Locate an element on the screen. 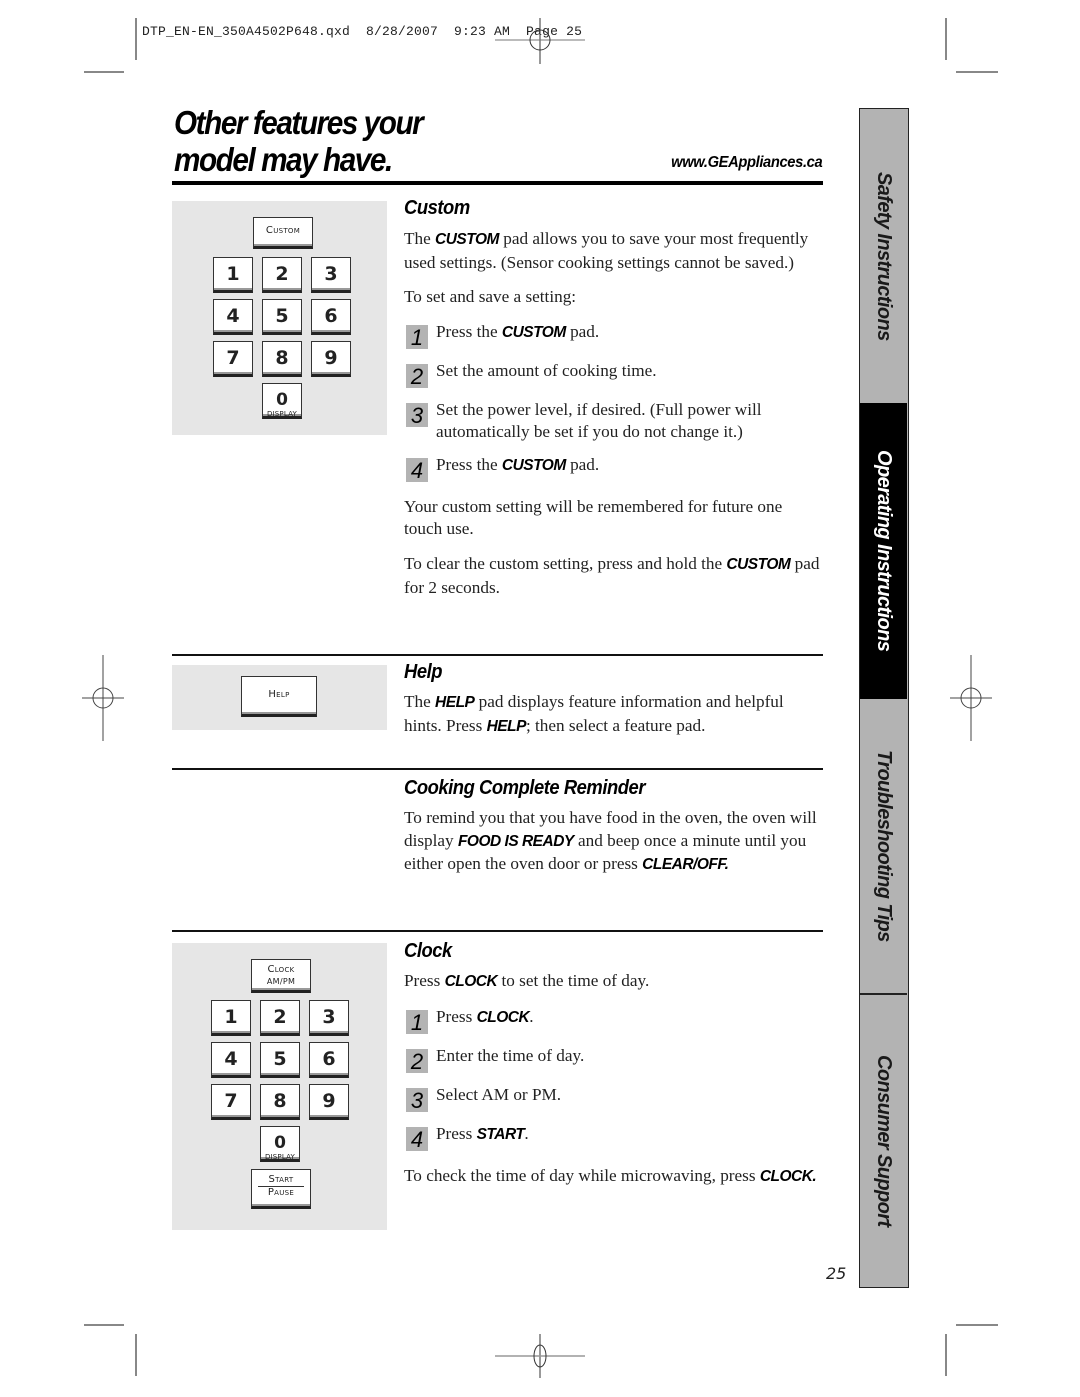 Image resolution: width=1080 pixels, height=1397 pixels. step-item: 1 Press the CUSTOM pad. is located at coordinates (614, 340).